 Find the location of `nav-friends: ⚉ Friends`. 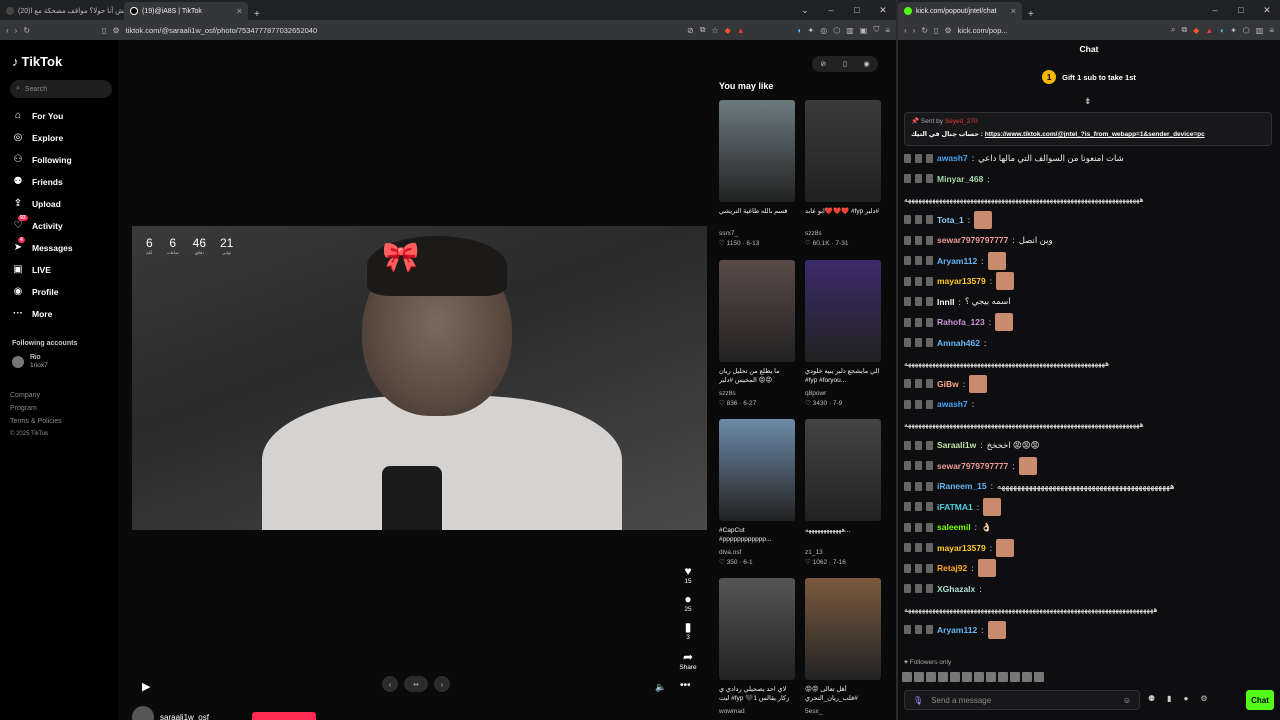

nav-friends: ⚉ Friends is located at coordinates (37, 181).